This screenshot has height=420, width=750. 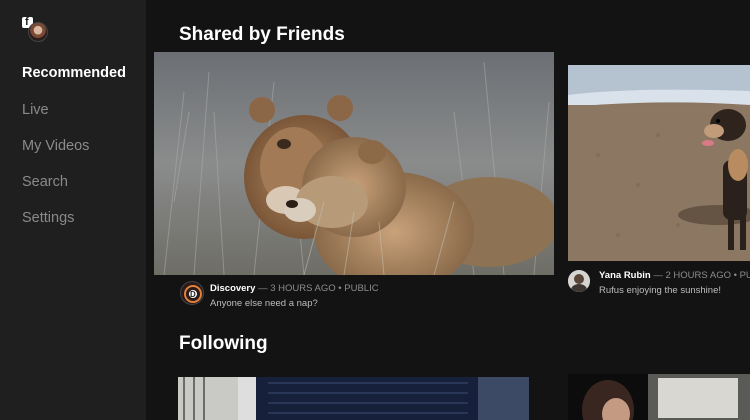 I want to click on nav-item-live: Live, so click(x=35, y=110).